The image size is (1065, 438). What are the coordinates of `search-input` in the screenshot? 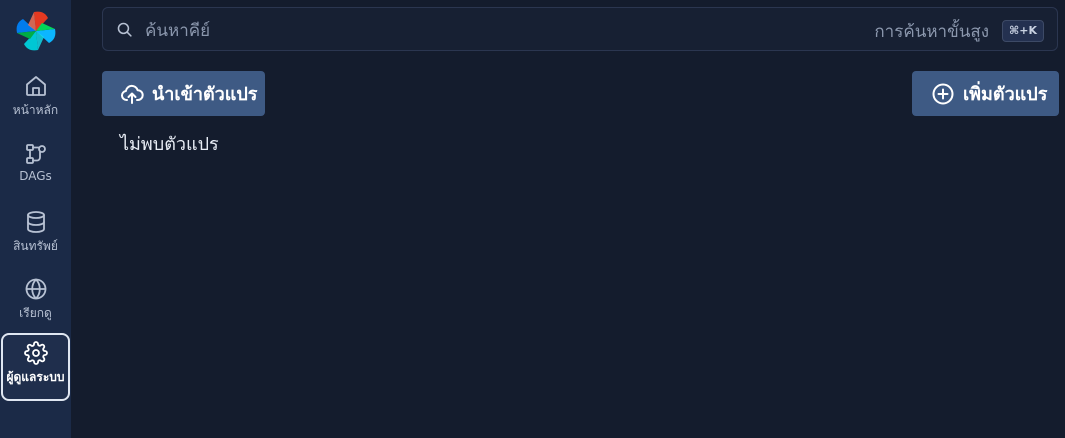 It's located at (495, 31).